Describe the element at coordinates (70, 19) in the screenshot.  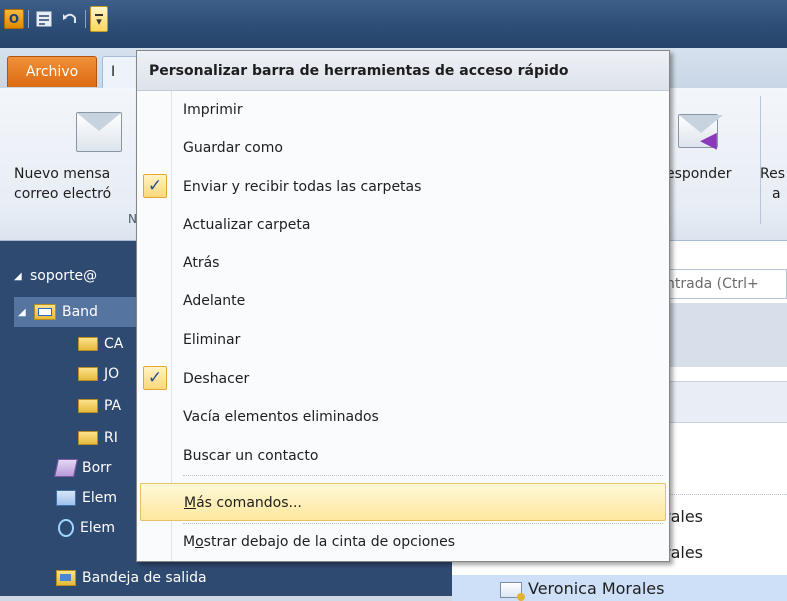
I see `undo-icon` at that location.